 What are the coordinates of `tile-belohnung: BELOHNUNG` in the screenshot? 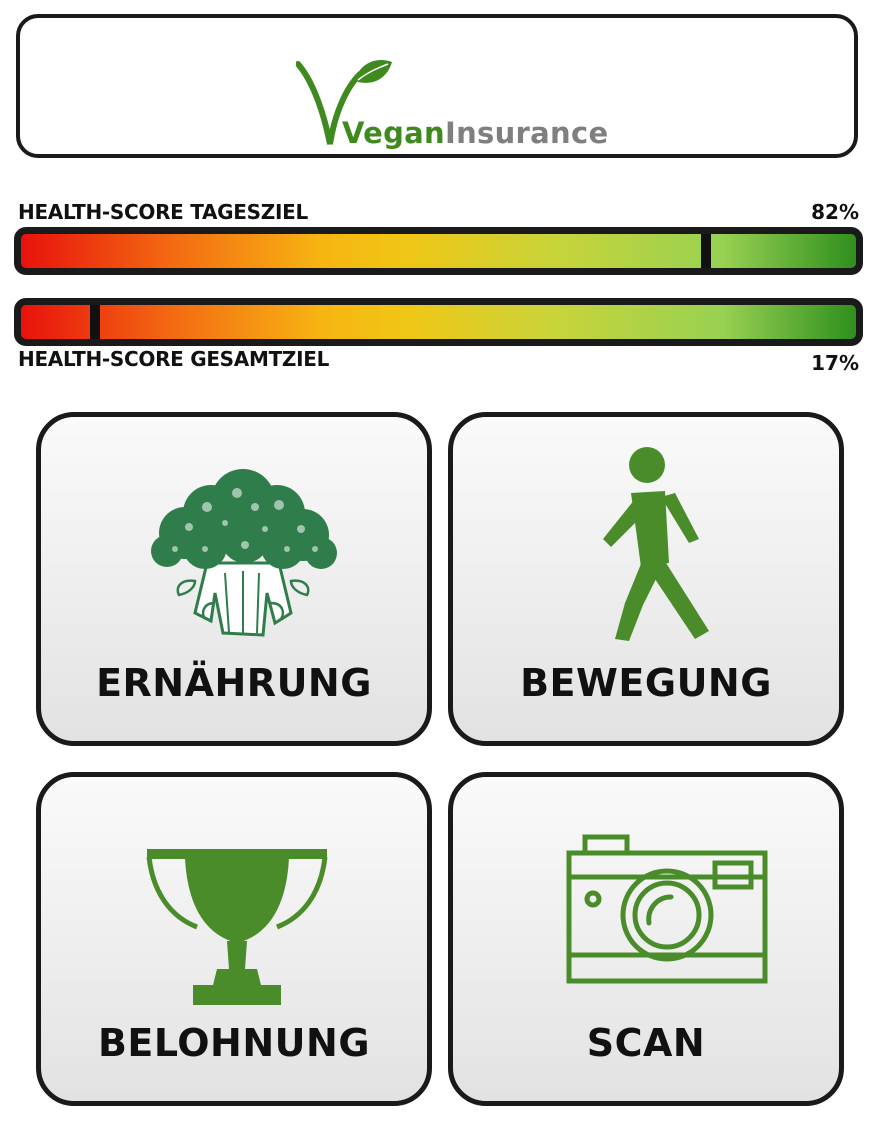 It's located at (234, 939).